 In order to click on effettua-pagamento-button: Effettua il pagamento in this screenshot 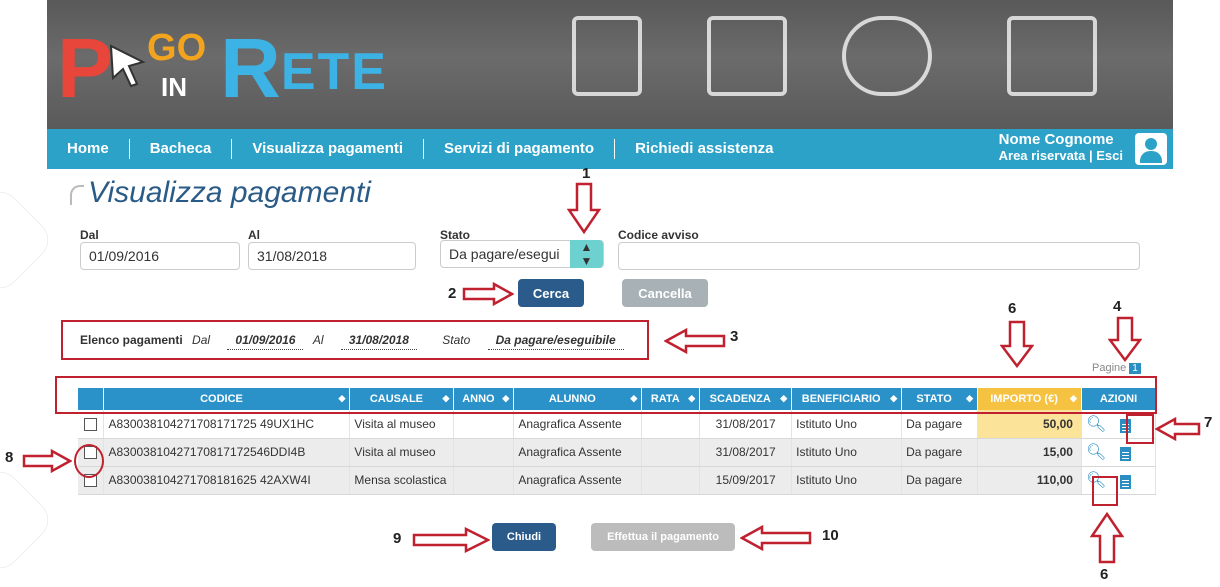, I will do `click(663, 537)`.